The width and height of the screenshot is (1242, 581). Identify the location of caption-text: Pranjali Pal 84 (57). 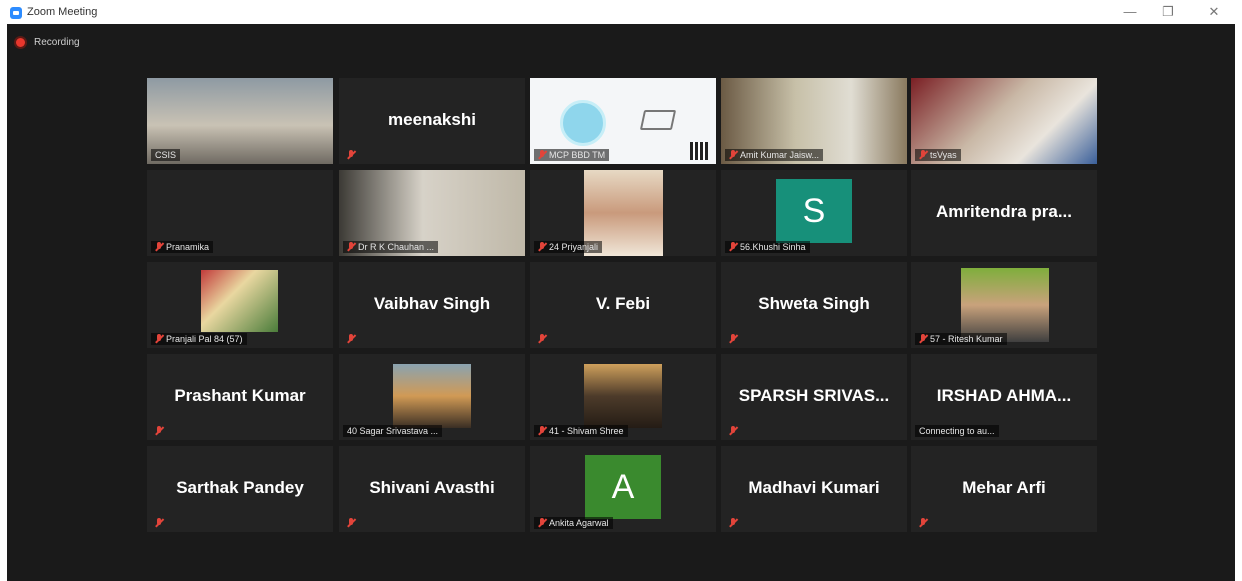
(204, 339).